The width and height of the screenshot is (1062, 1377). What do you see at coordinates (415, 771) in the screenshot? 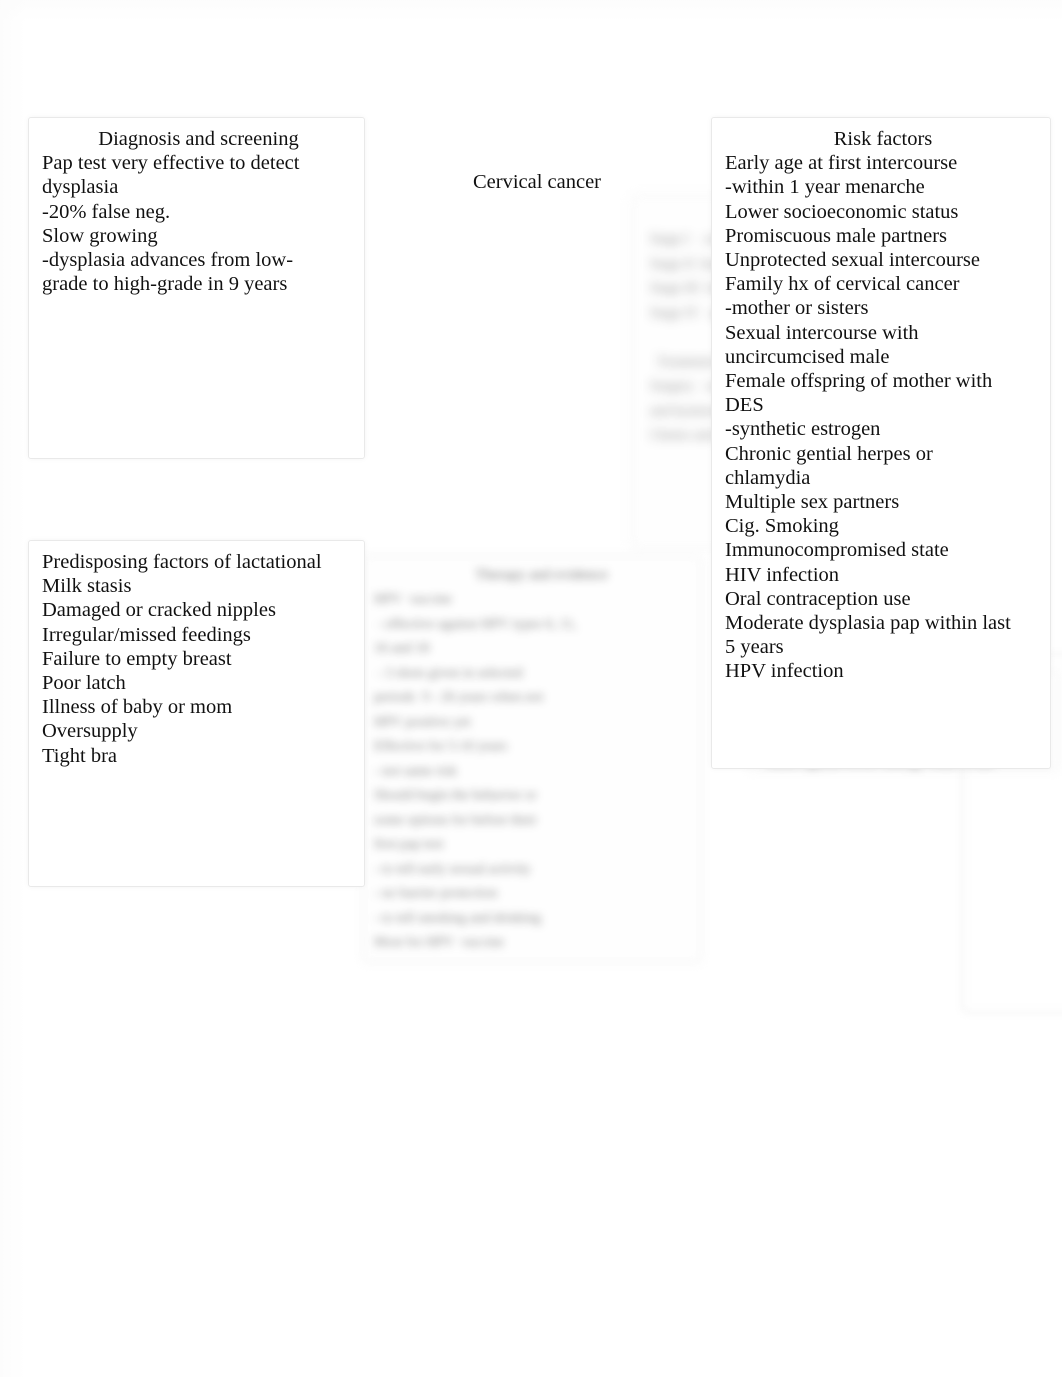
I see `blurred-text-line: - not same risk` at bounding box center [415, 771].